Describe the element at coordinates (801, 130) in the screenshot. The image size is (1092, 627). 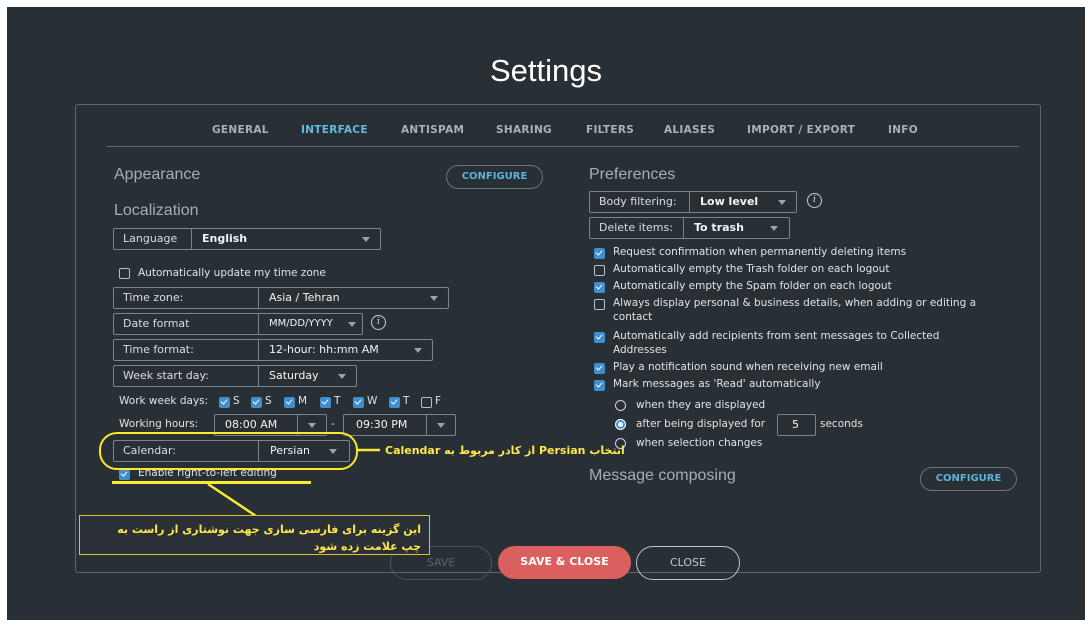
I see `tab-import-export: IMPORT / EXPORT` at that location.